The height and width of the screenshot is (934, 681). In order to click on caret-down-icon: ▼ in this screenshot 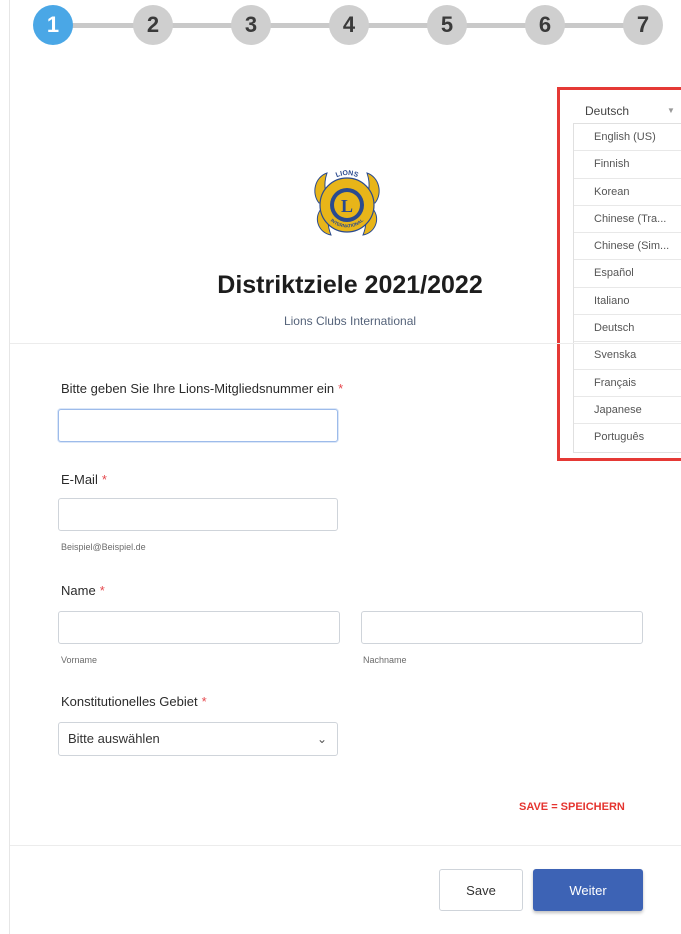, I will do `click(671, 110)`.